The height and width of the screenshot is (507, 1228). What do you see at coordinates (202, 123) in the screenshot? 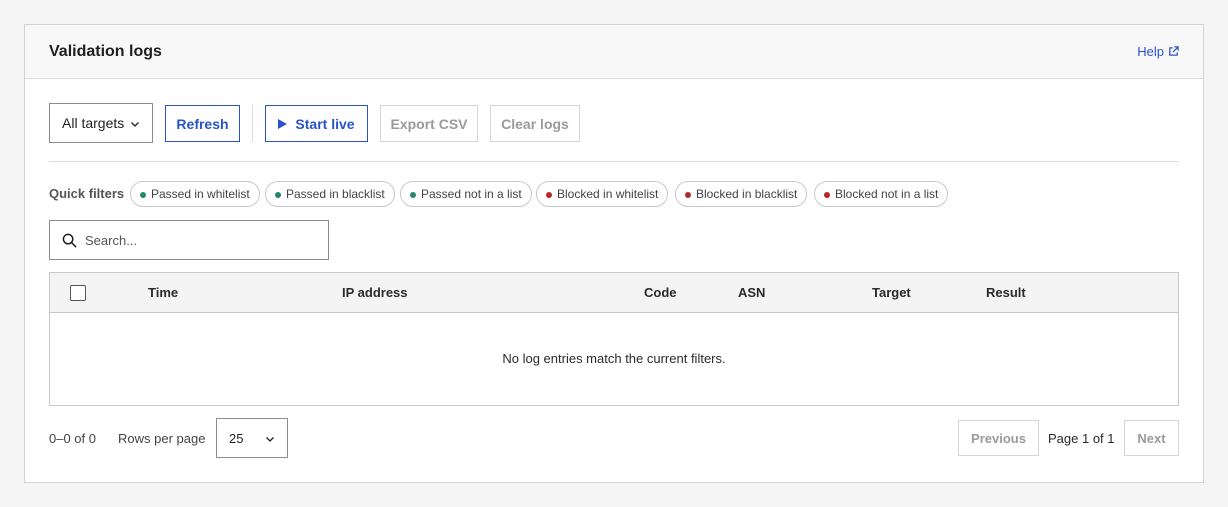
I see `refresh-button: Refresh` at bounding box center [202, 123].